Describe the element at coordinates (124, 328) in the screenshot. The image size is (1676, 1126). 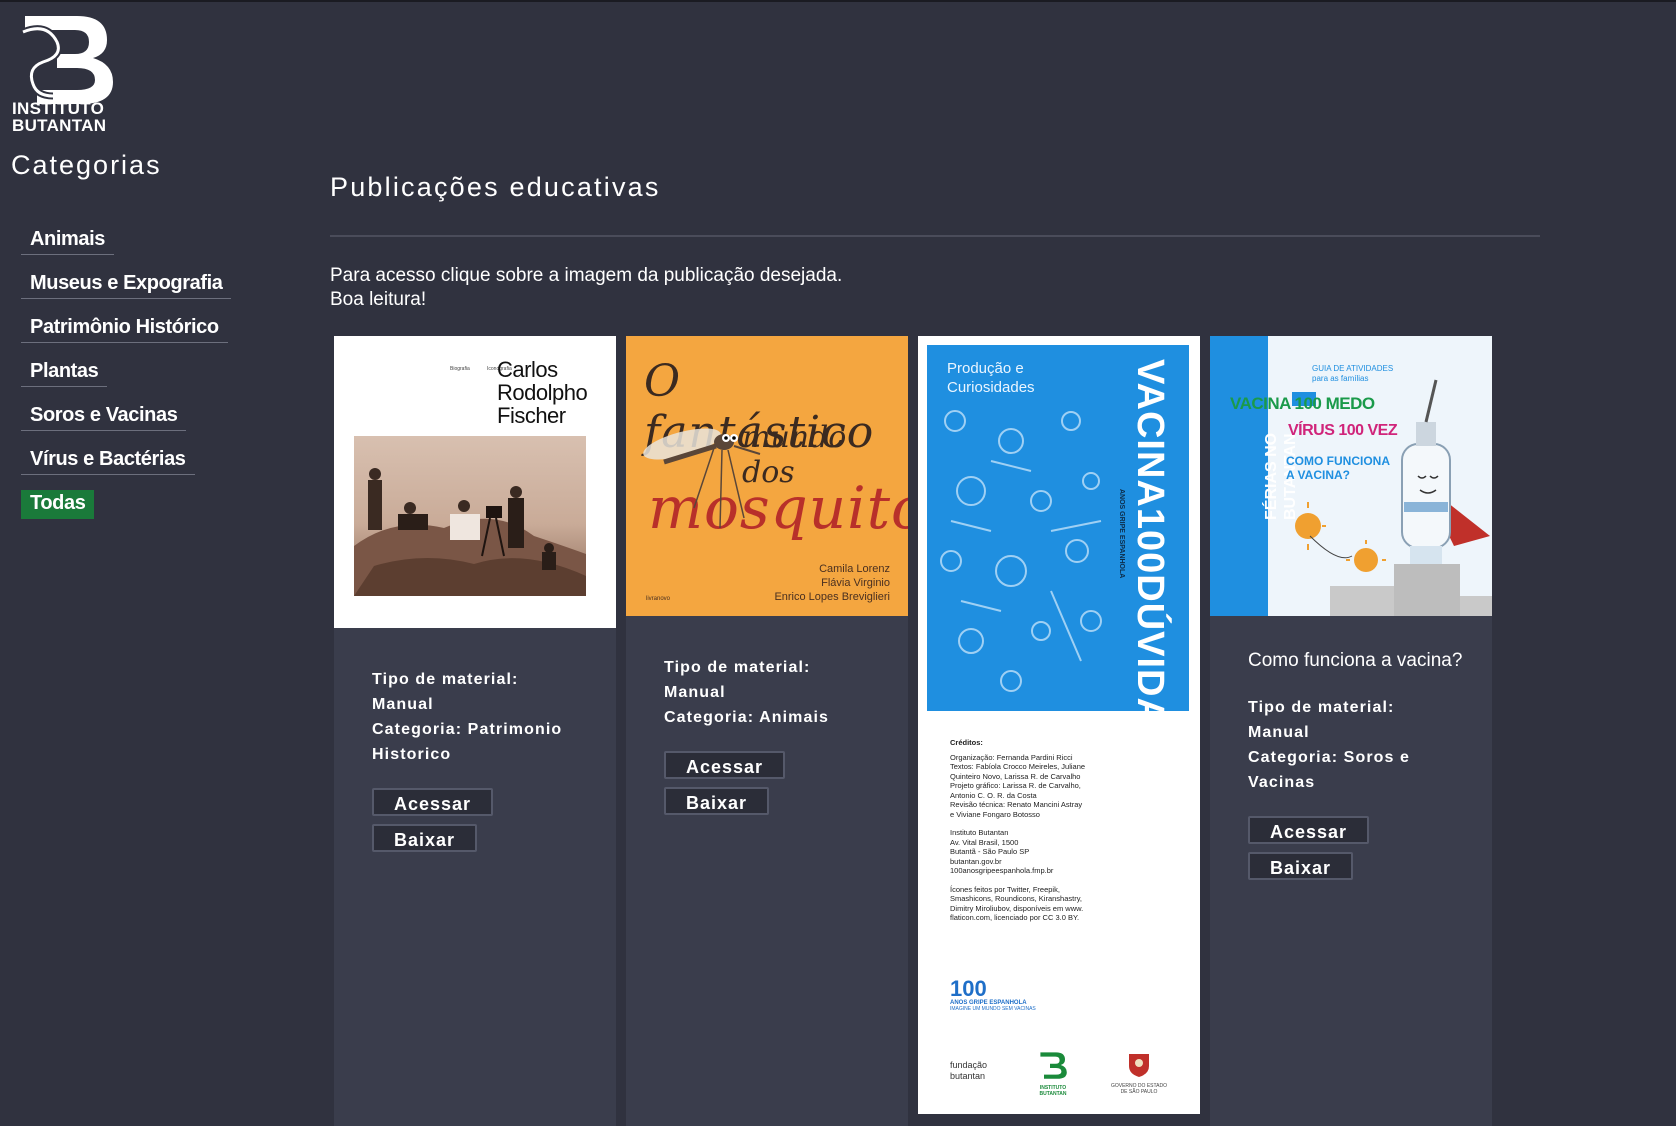
I see `category-patrimonio-historico: Patrimônio Histórico` at that location.